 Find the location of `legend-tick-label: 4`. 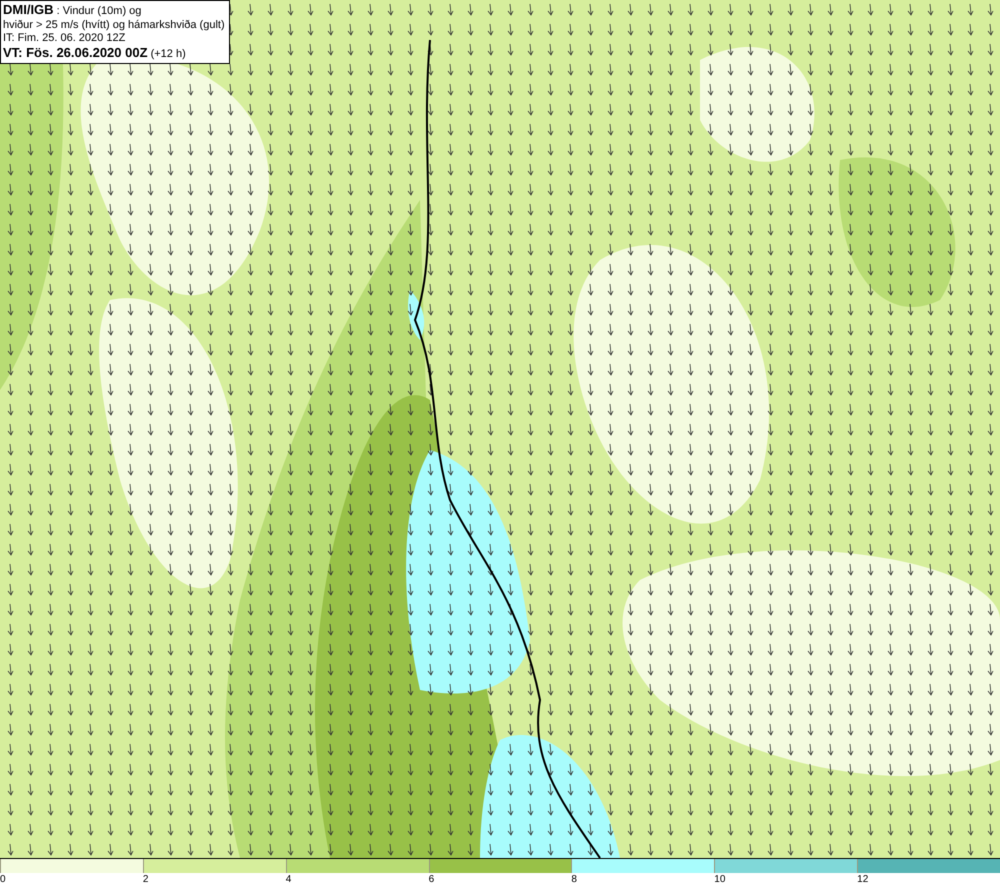

legend-tick-label: 4 is located at coordinates (289, 879).